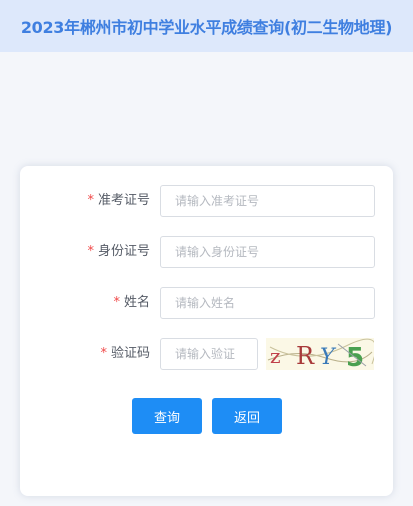 Image resolution: width=413 pixels, height=506 pixels. Describe the element at coordinates (328, 357) in the screenshot. I see `captcha-char: Y` at that location.